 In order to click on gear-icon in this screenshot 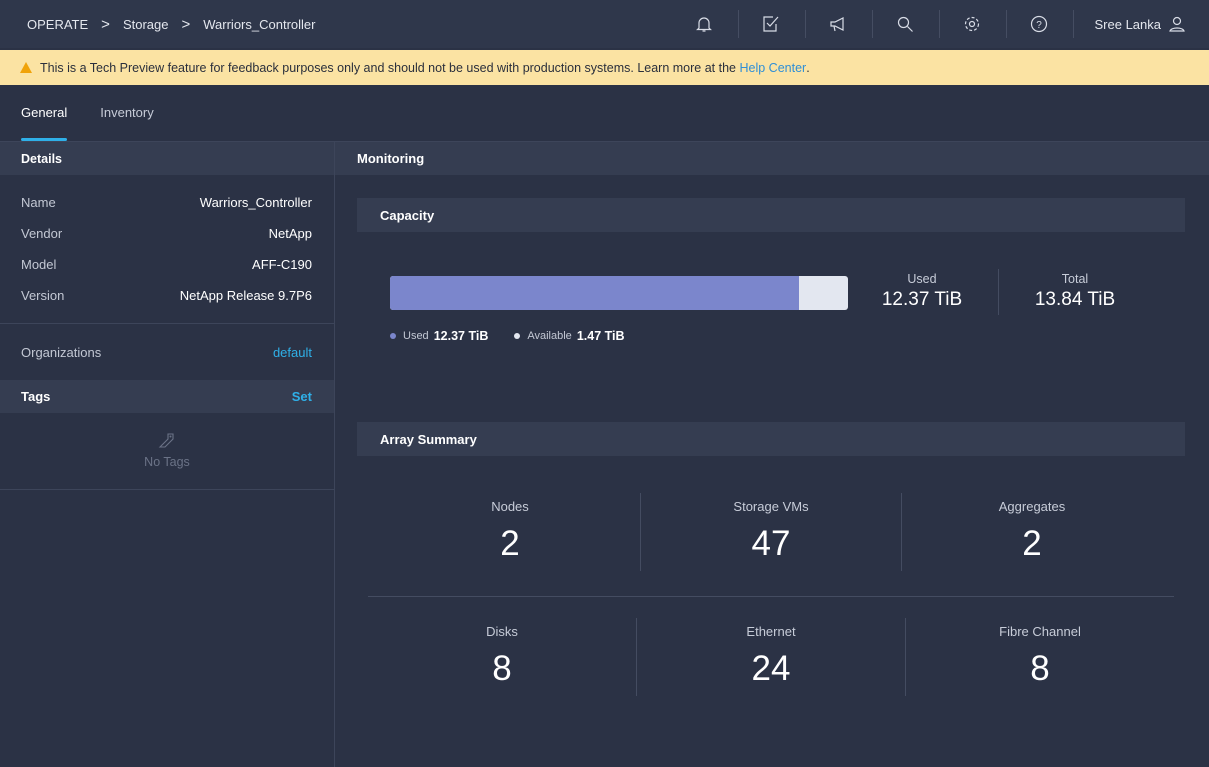, I will do `click(972, 24)`.